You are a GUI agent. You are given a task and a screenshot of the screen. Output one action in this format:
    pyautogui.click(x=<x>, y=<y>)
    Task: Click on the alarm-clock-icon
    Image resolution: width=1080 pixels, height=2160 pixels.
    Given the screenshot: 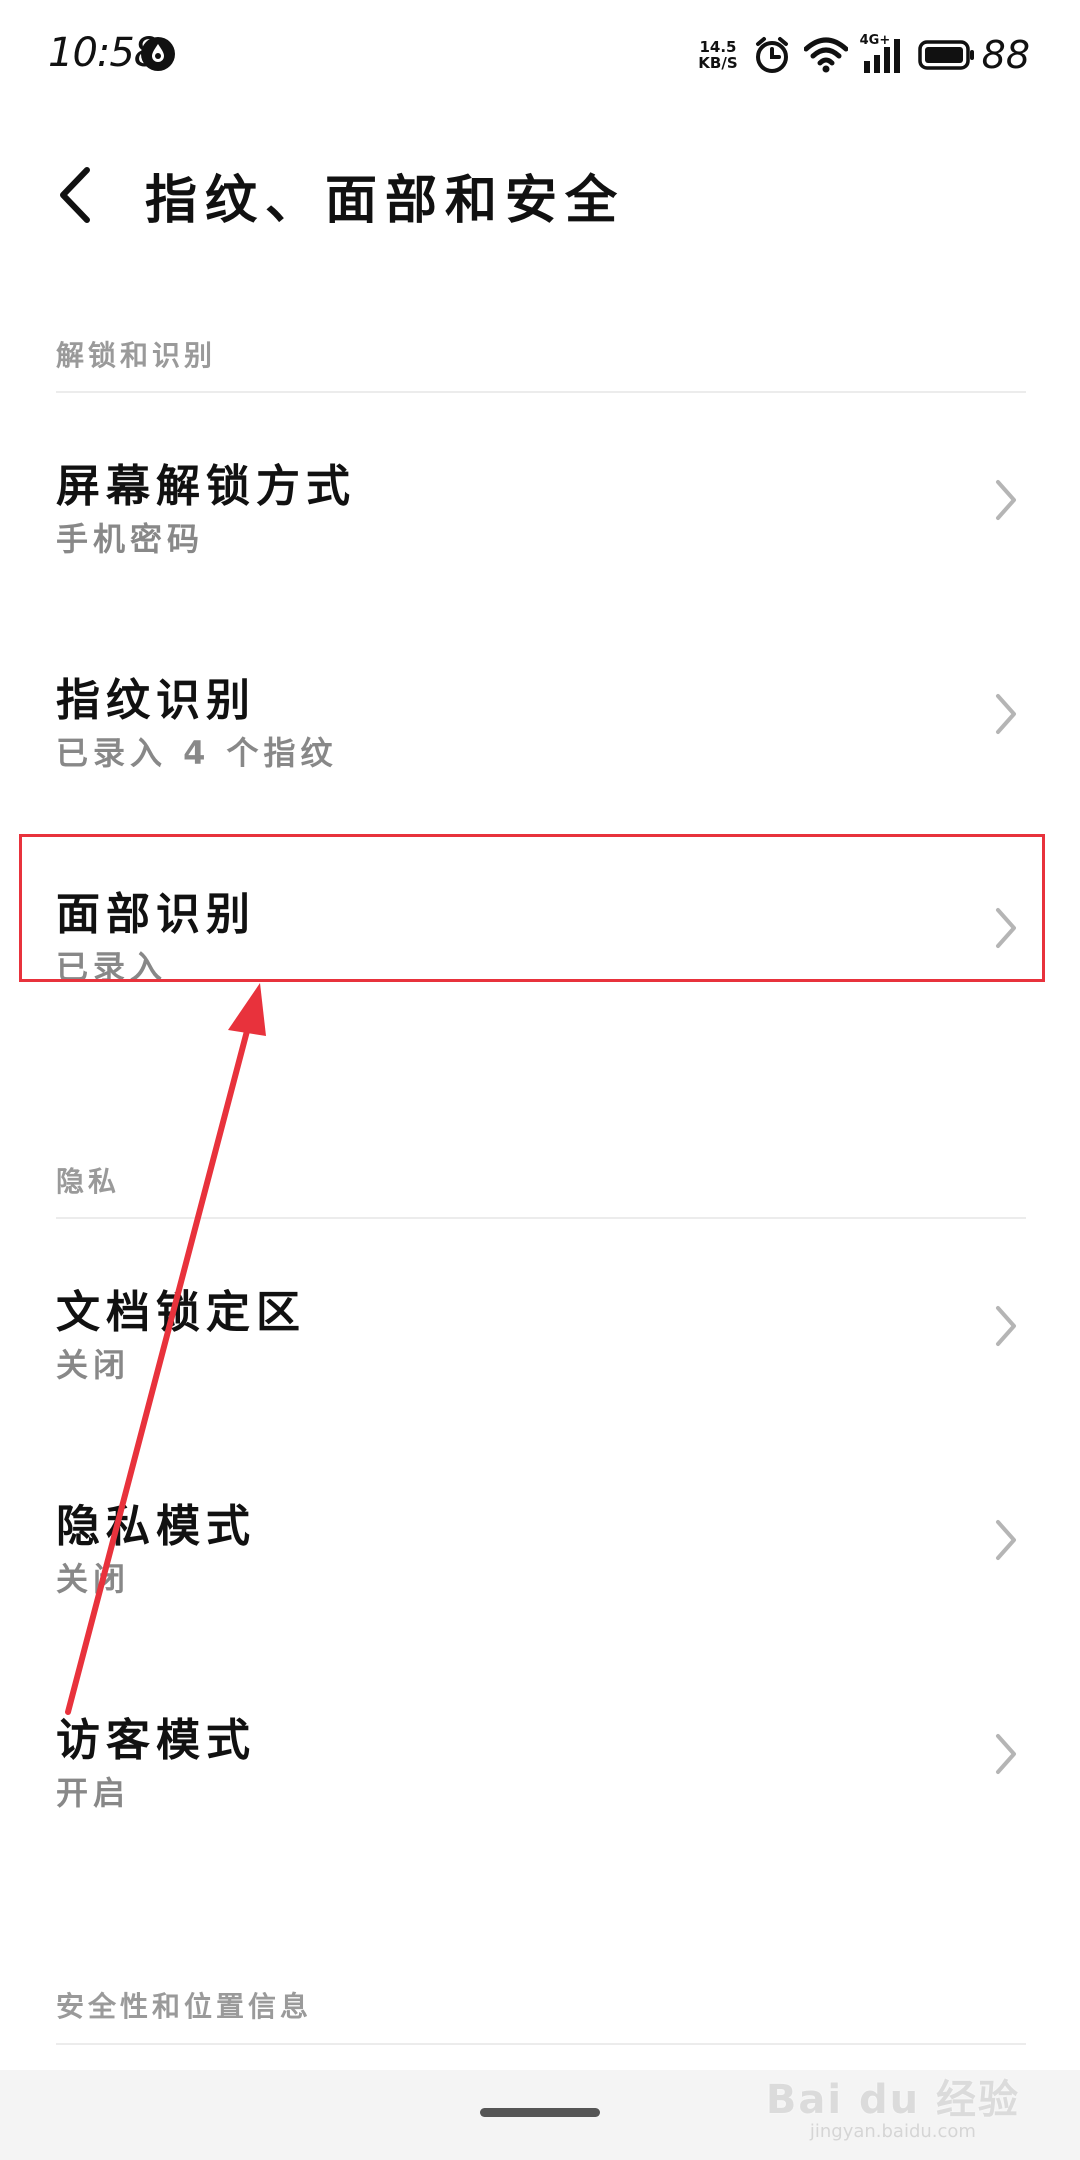 What is the action you would take?
    pyautogui.click(x=771, y=55)
    